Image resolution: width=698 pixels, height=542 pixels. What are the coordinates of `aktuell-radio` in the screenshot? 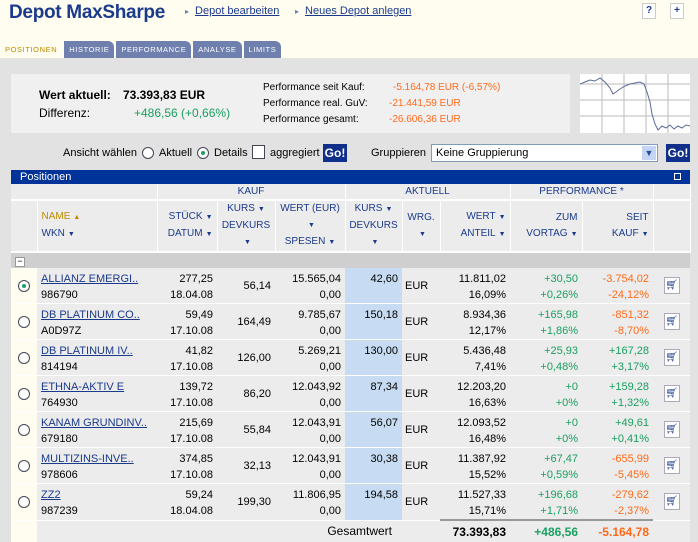 It's located at (148, 153).